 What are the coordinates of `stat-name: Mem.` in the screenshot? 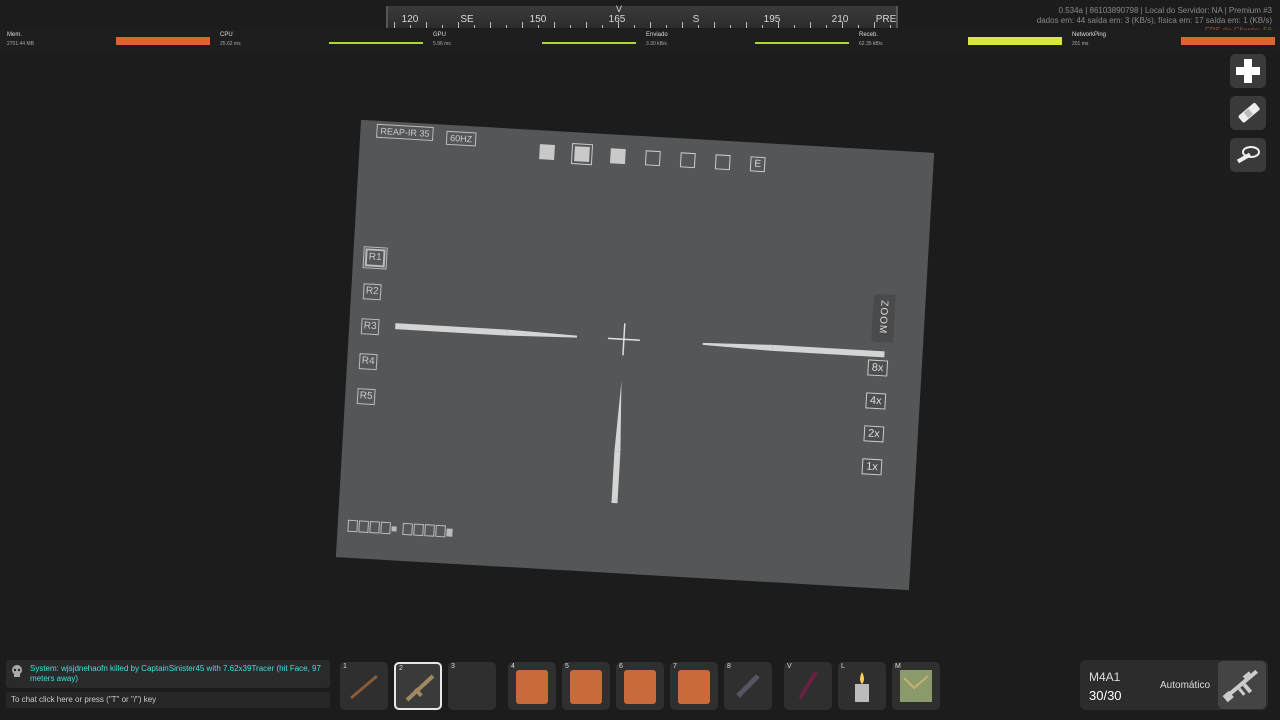 It's located at (14, 35).